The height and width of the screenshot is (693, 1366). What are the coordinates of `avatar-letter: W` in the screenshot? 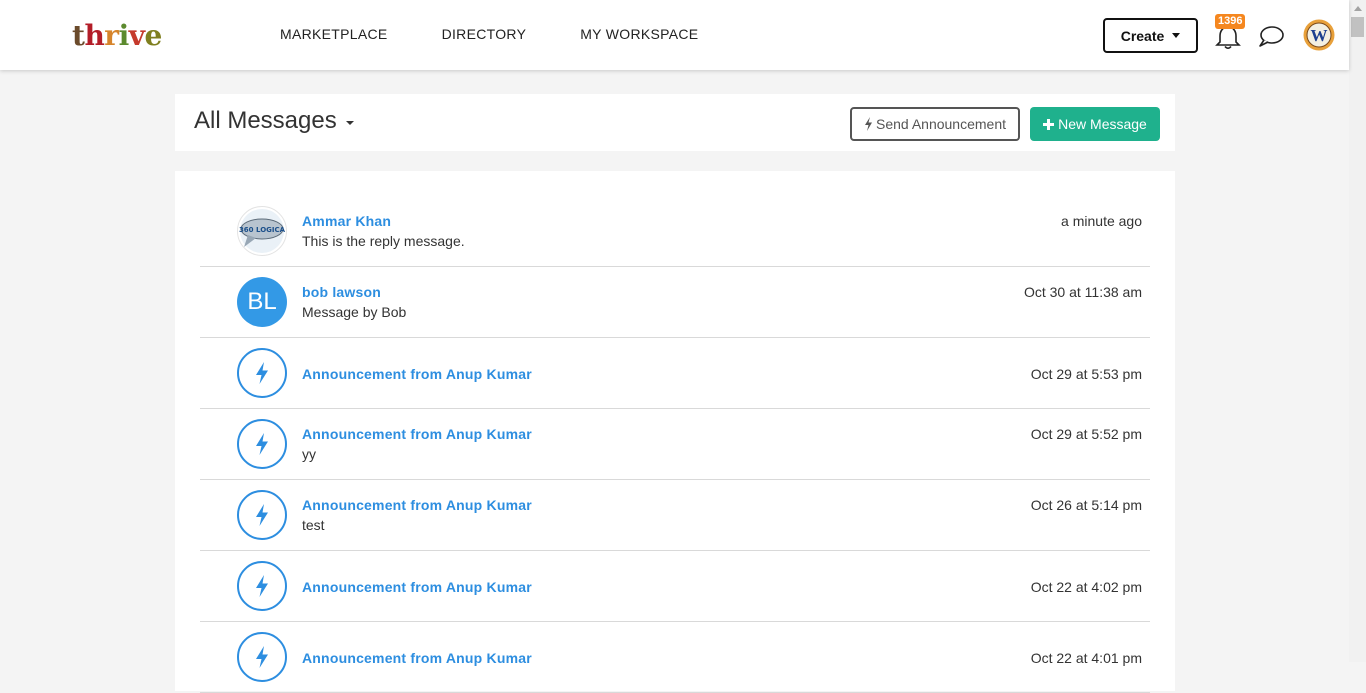 It's located at (1319, 35).